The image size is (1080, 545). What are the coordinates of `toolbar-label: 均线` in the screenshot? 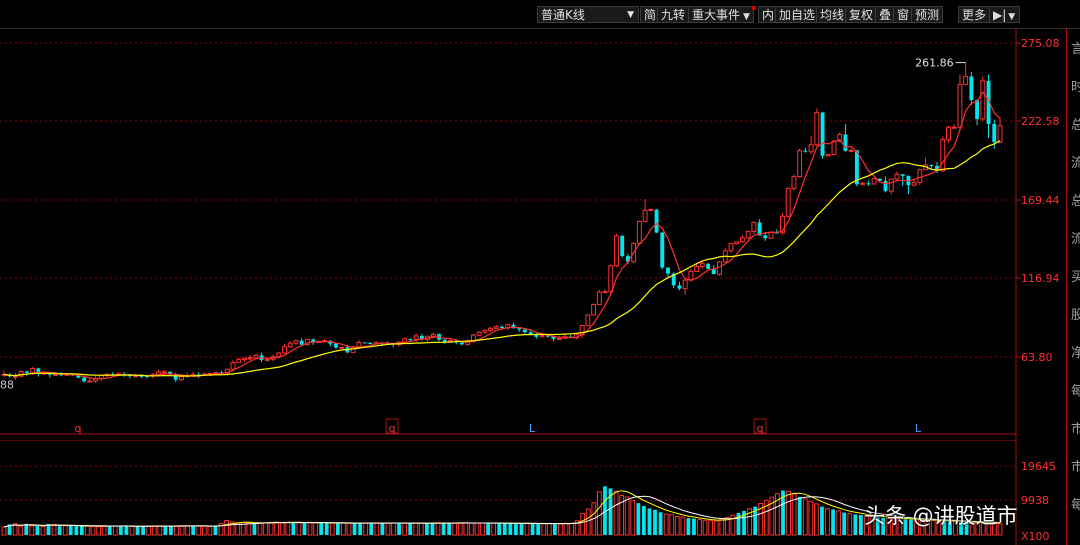 It's located at (832, 15).